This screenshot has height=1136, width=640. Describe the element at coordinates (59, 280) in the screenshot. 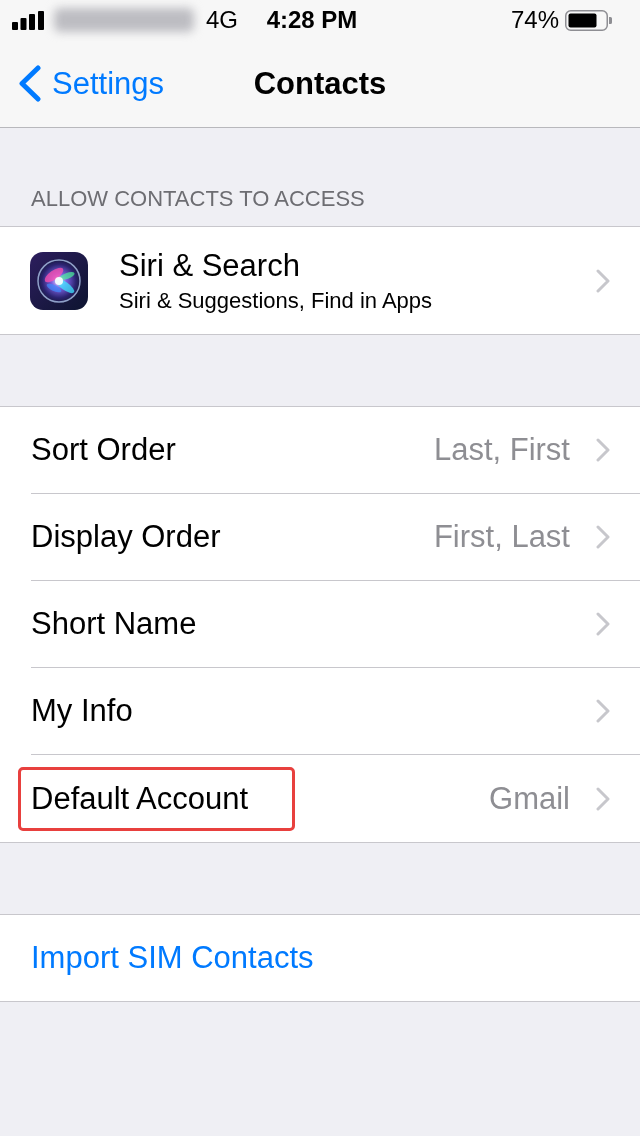

I see `orb-app-icon` at that location.